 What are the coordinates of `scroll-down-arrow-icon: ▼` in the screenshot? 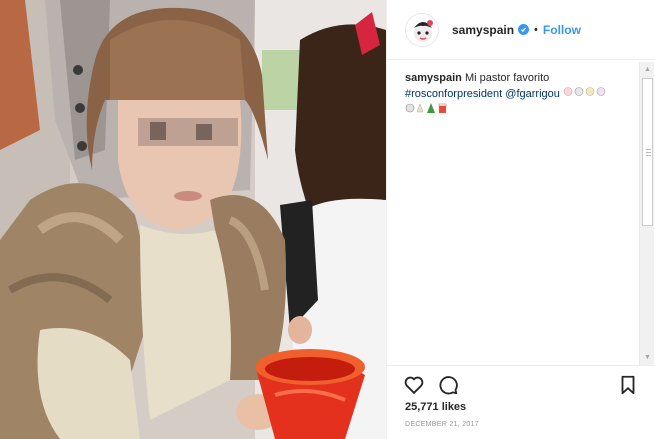 It's located at (647, 357).